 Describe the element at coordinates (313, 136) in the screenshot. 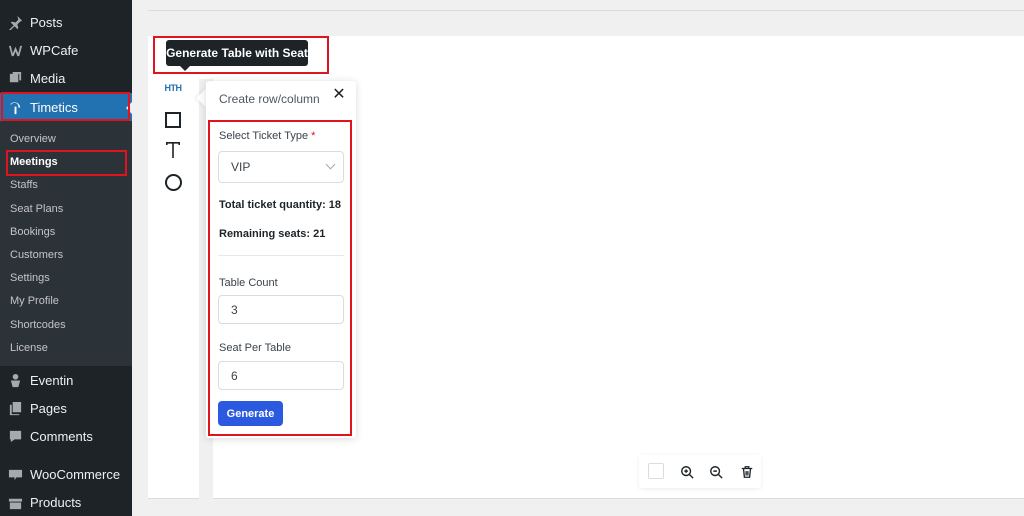

I see `required-star: *` at that location.